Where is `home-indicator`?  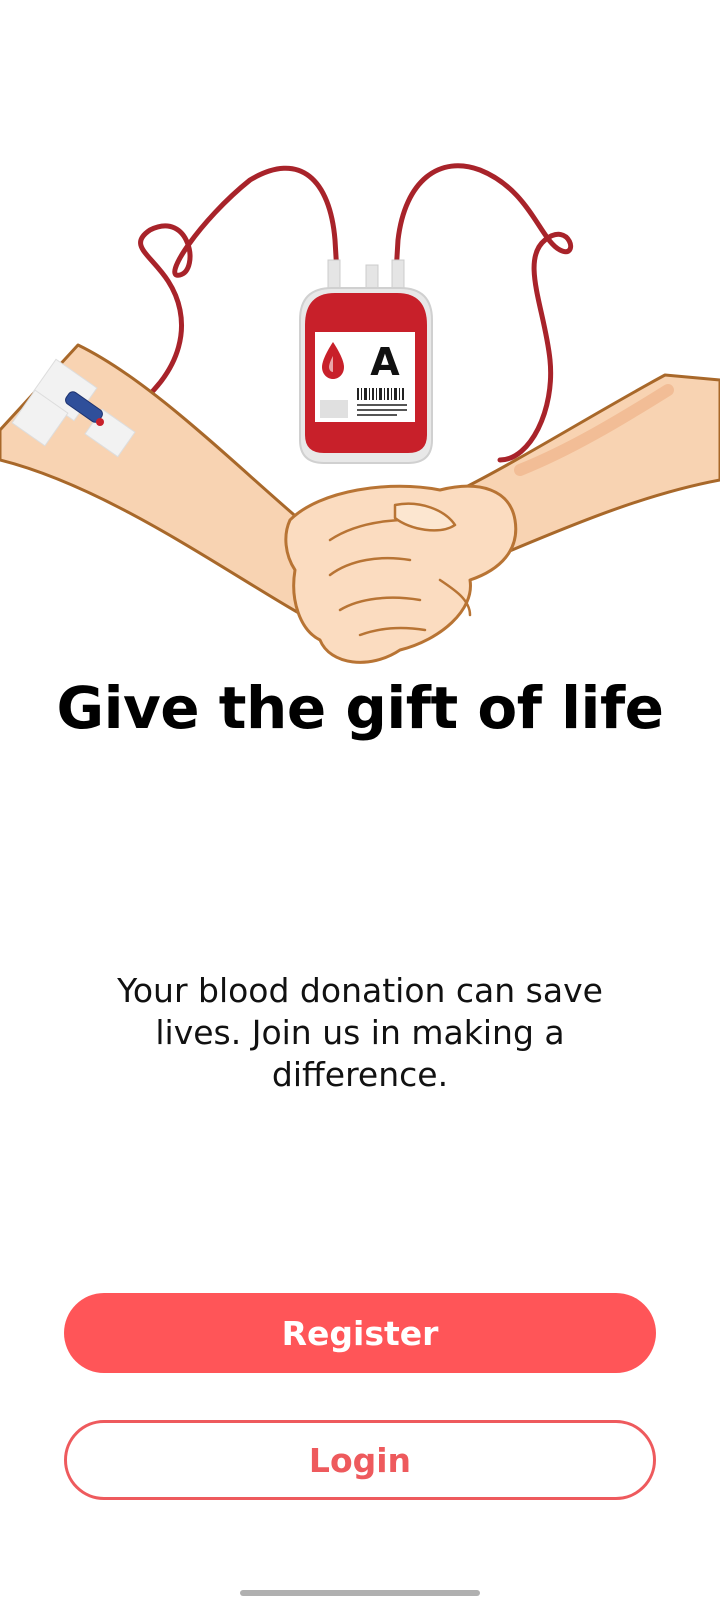
home-indicator is located at coordinates (360, 1593).